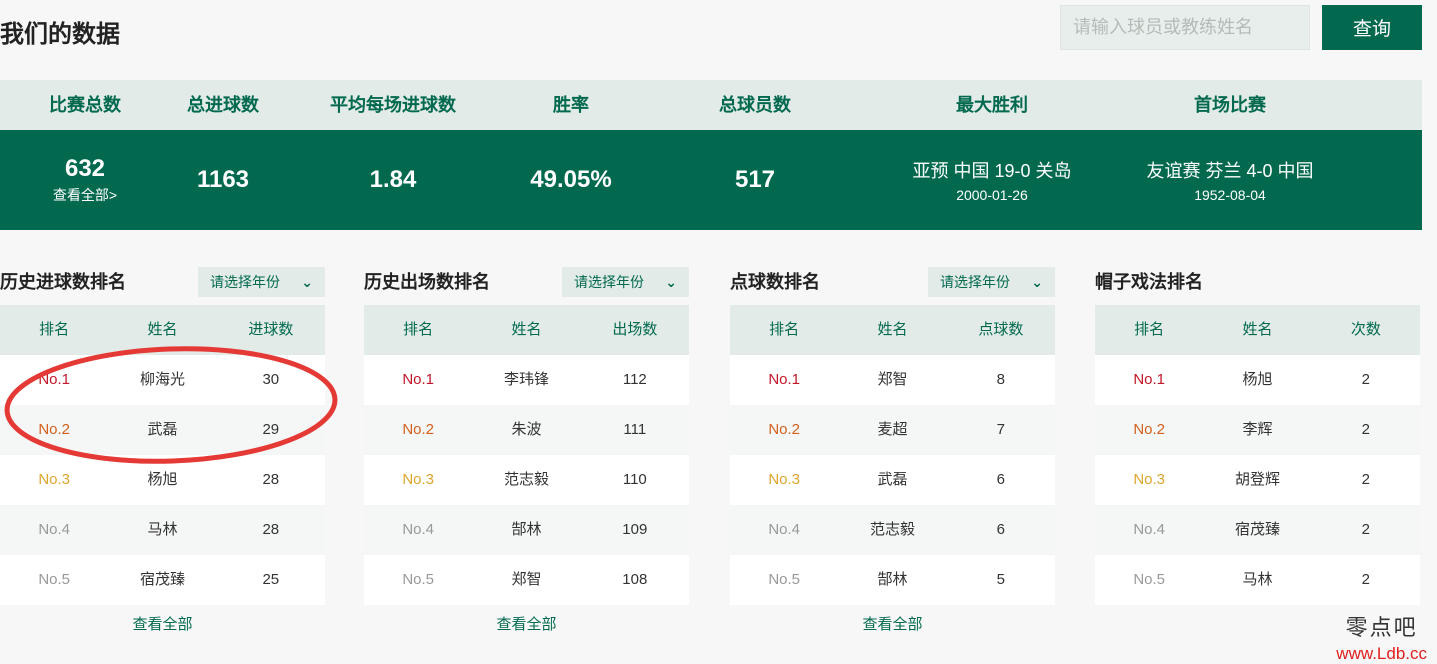 The height and width of the screenshot is (664, 1437). What do you see at coordinates (1230, 105) in the screenshot?
I see `stat-header-first-match: 首场比赛` at bounding box center [1230, 105].